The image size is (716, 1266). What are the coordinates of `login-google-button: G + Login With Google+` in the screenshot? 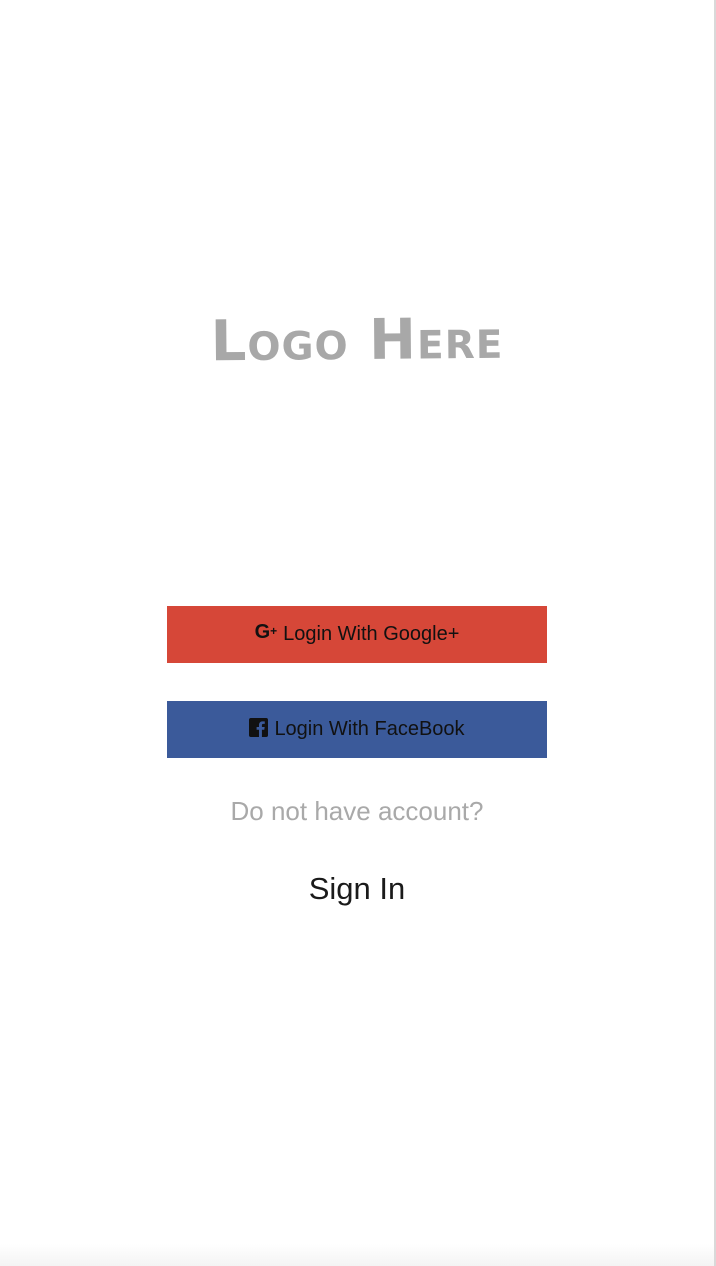 It's located at (357, 634).